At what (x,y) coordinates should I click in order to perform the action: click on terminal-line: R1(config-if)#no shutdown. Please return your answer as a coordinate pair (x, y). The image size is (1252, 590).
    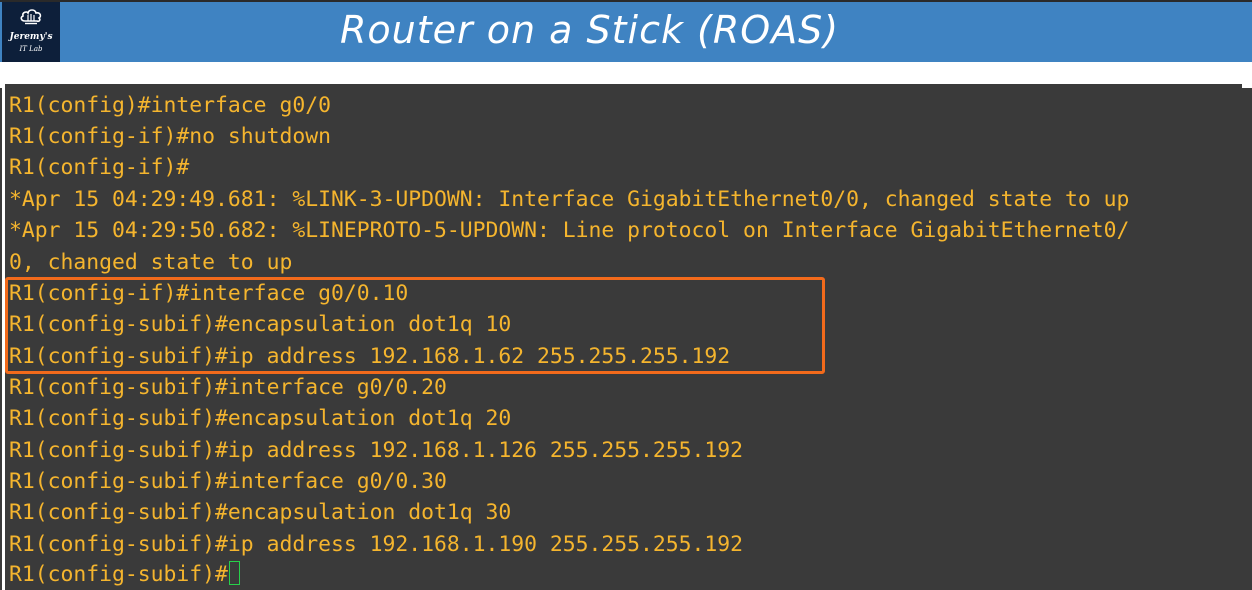
    Looking at the image, I should click on (170, 136).